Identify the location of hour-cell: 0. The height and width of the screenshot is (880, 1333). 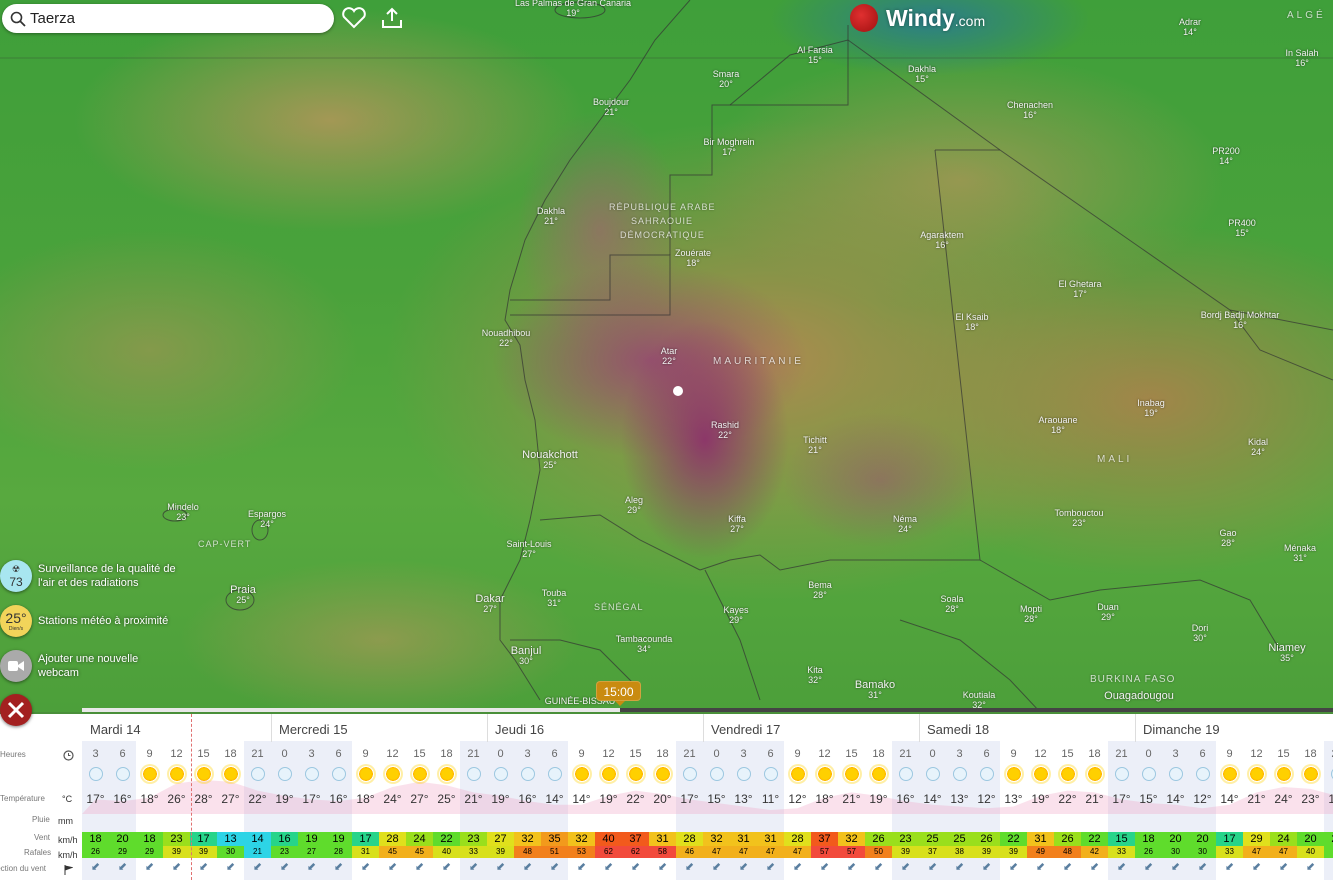
(932, 754).